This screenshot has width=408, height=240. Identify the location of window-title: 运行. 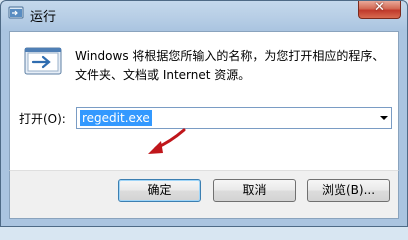
(43, 17).